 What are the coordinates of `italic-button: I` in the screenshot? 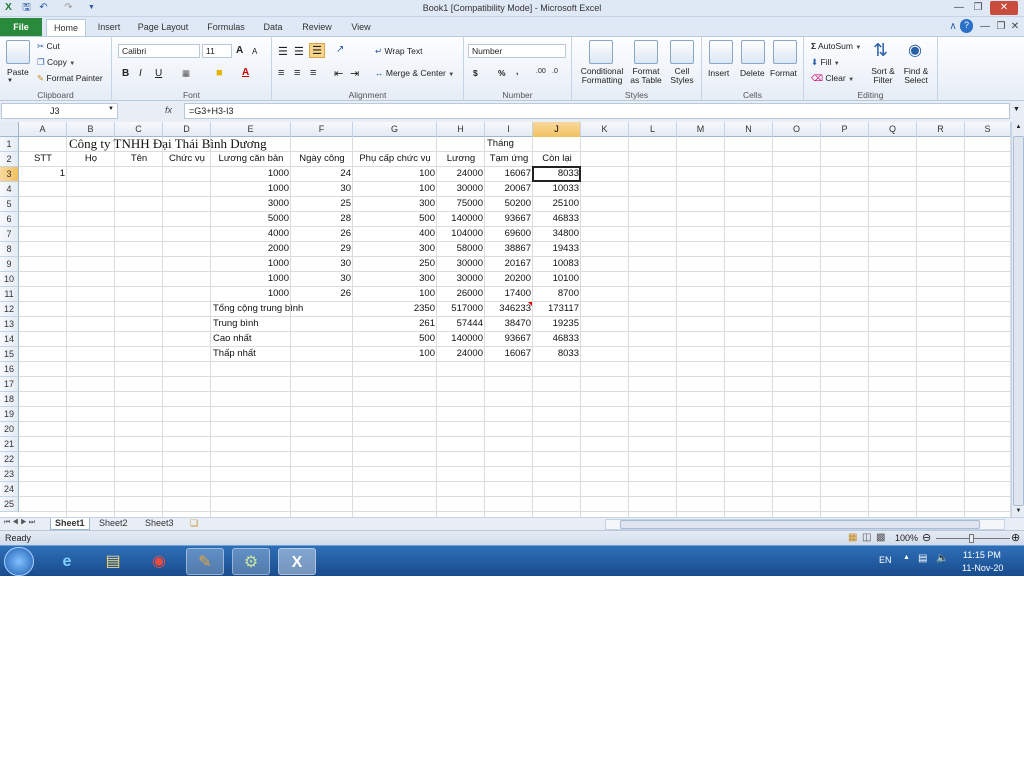 It's located at (140, 73).